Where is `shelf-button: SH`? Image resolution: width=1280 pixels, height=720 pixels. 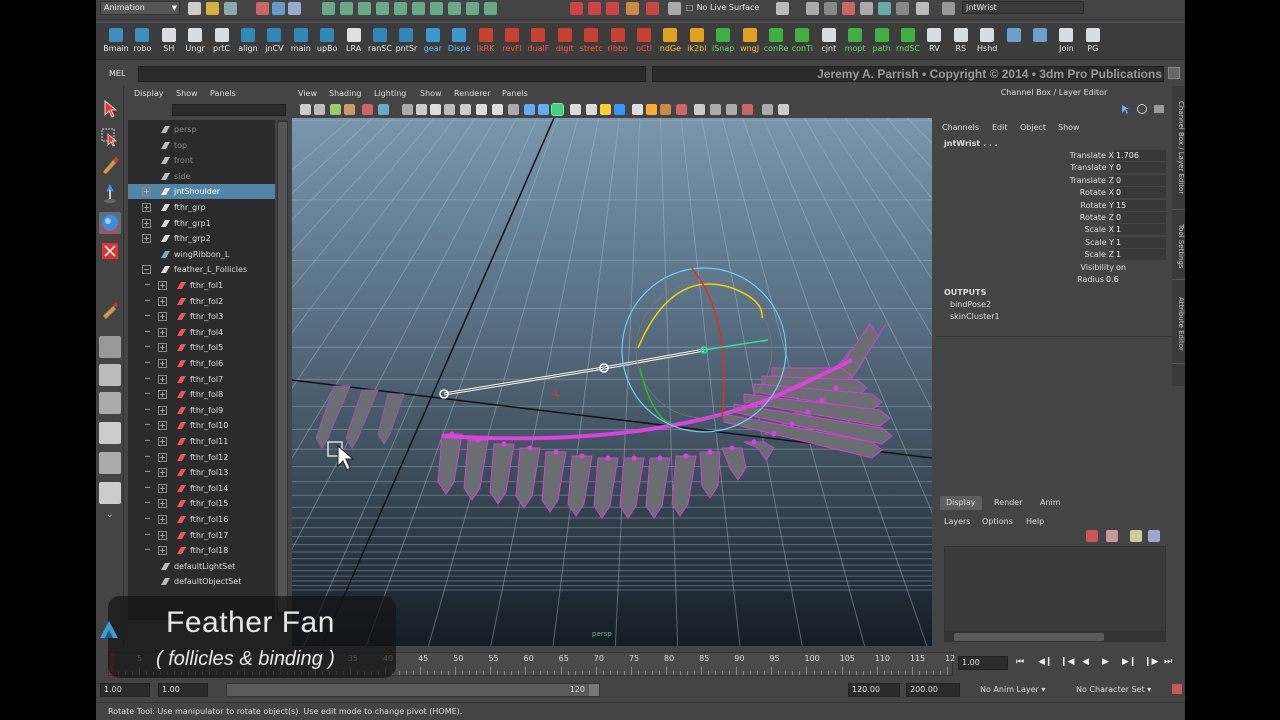
shelf-button: SH is located at coordinates (169, 43).